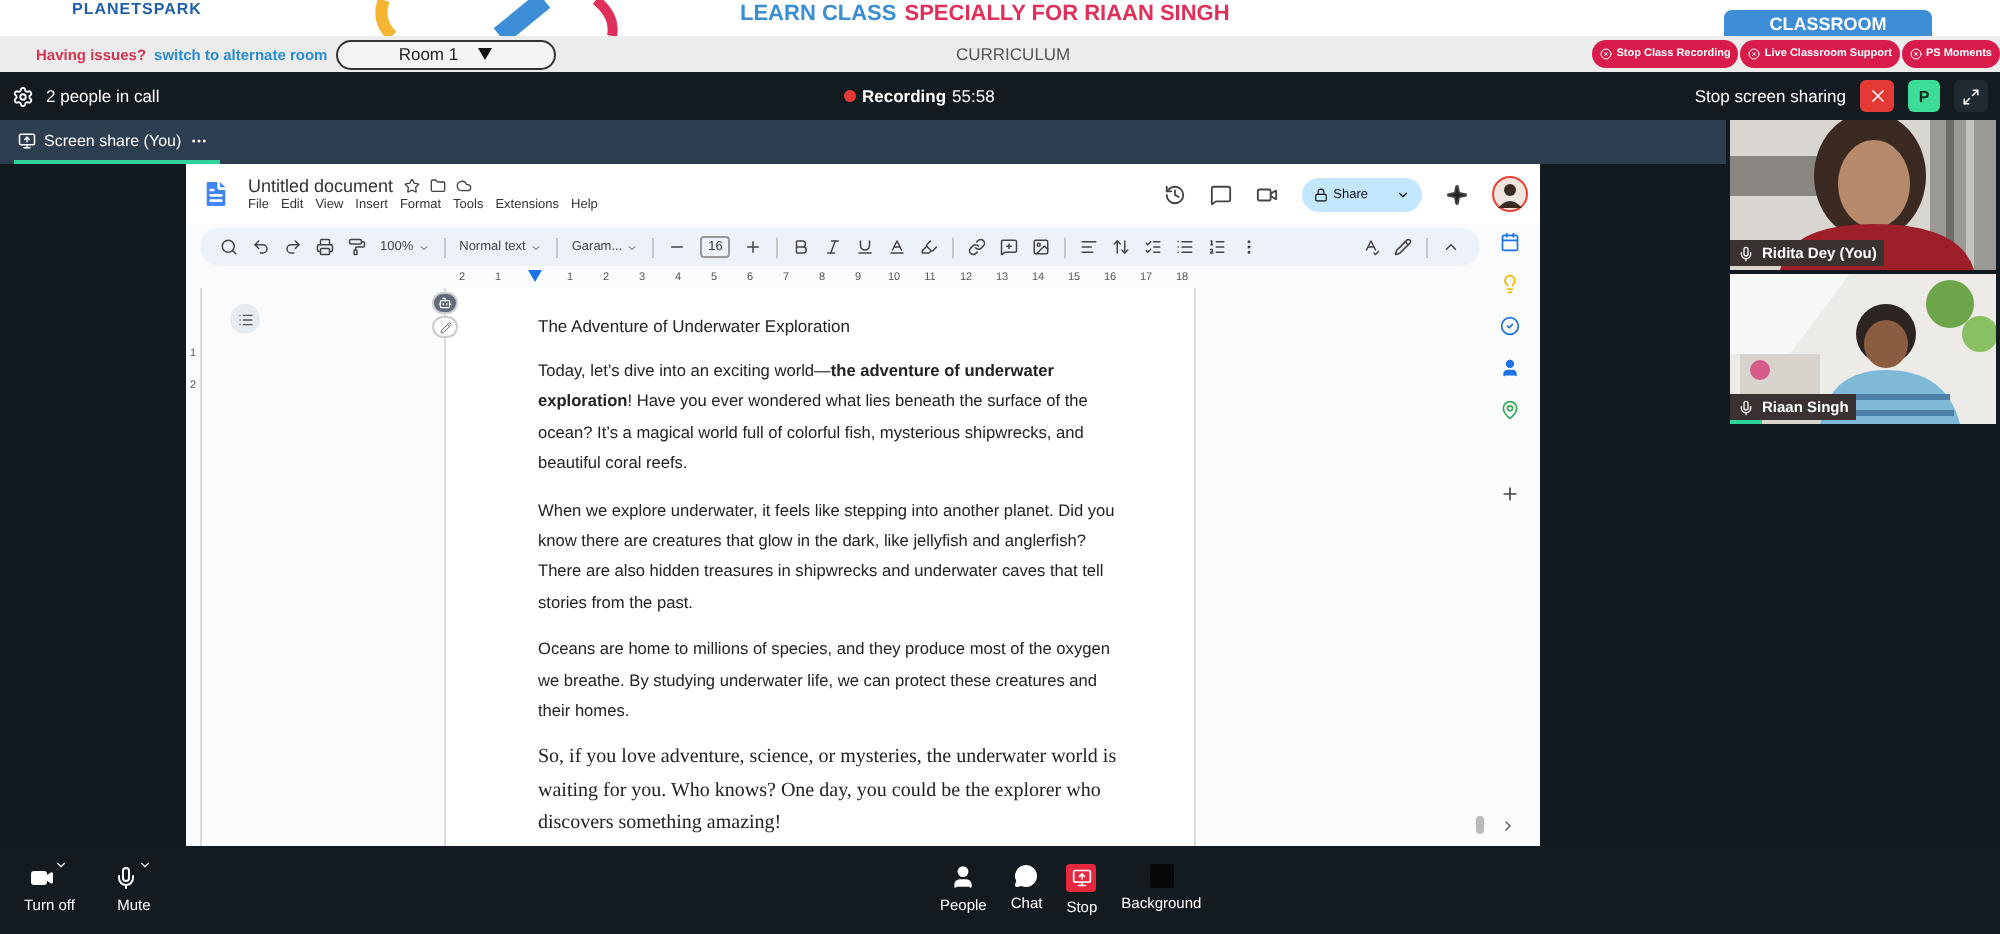  I want to click on highlighter-icon, so click(929, 247).